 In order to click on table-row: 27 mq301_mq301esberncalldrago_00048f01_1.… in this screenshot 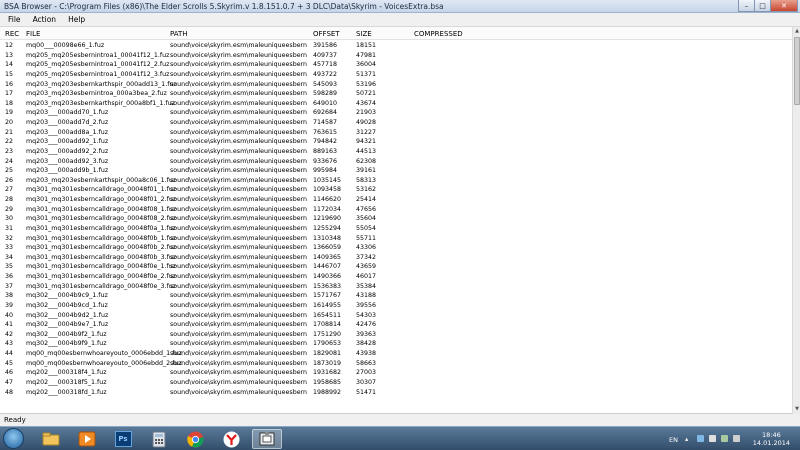, I will do `click(396, 190)`.